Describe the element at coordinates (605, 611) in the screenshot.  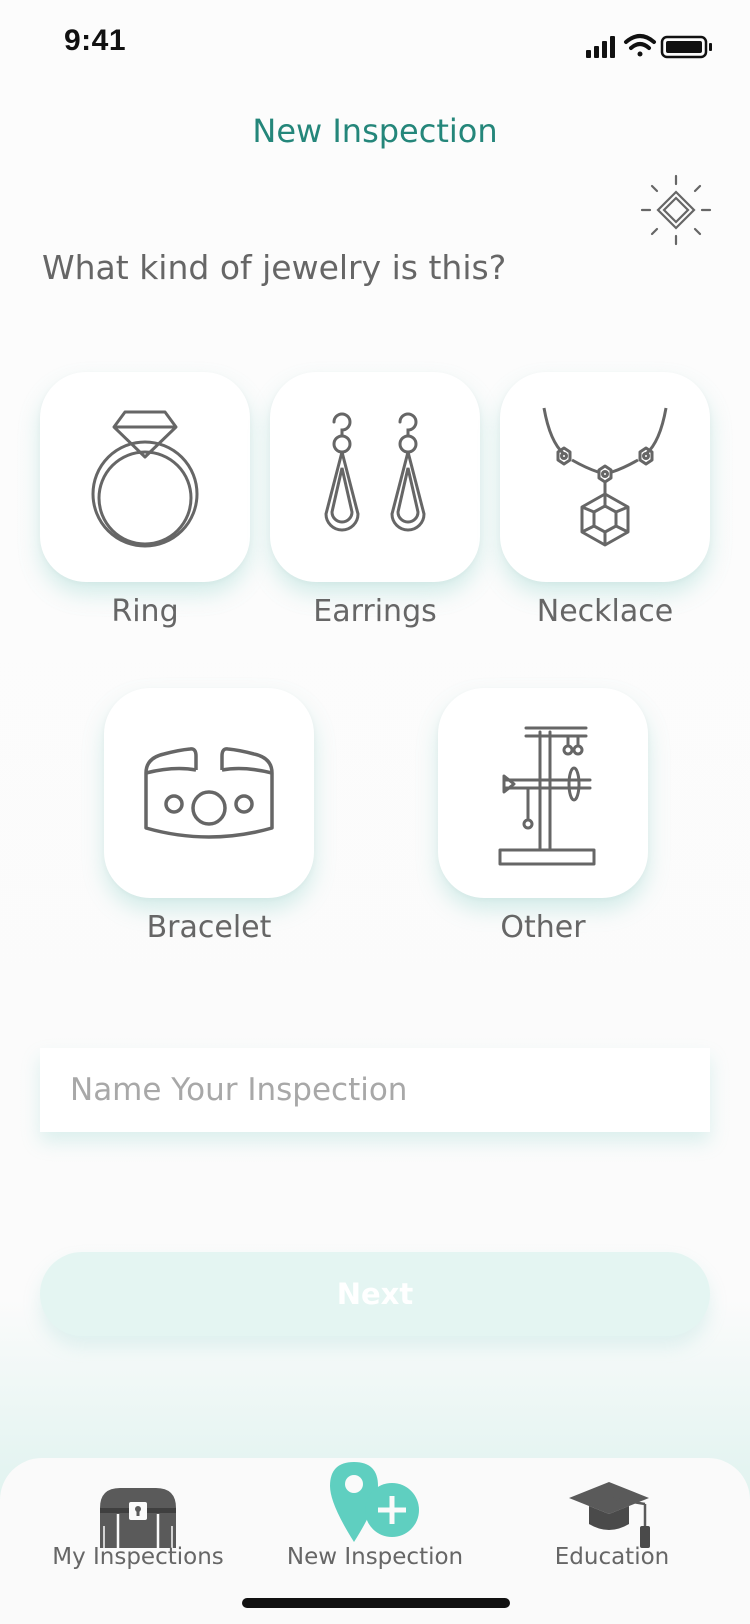
I see `category-necklace-label: Necklace` at that location.